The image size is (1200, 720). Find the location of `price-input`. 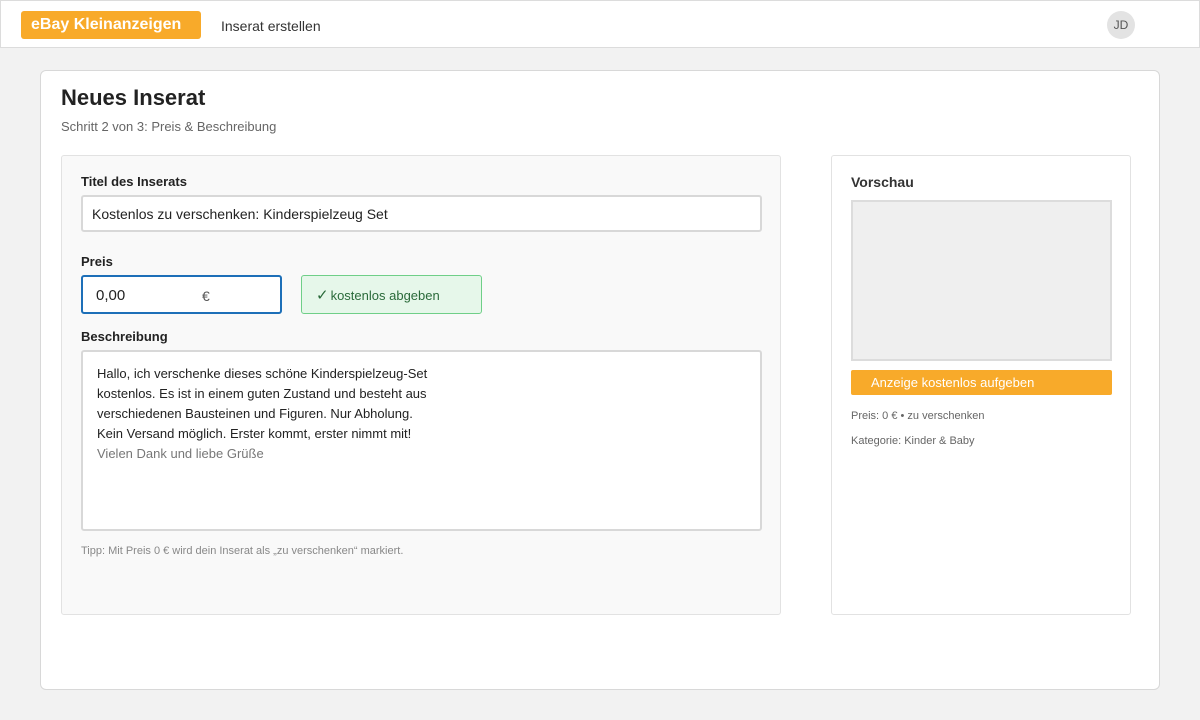

price-input is located at coordinates (146, 295).